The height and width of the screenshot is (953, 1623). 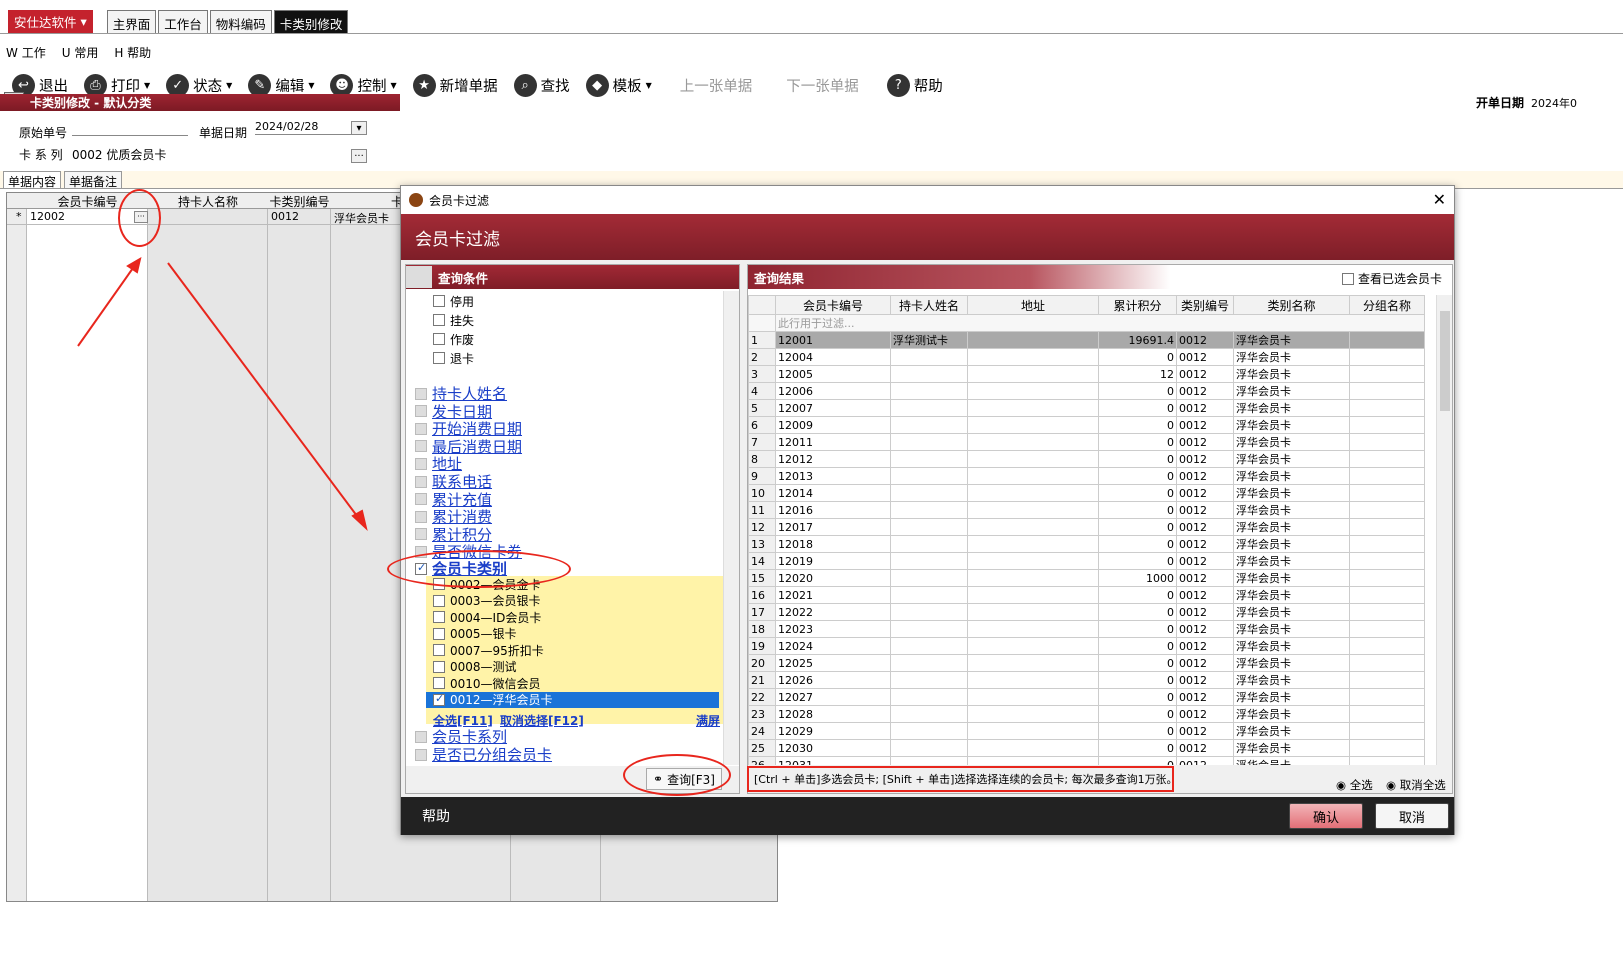 I want to click on condition-item: 发卡日期, so click(x=453, y=412).